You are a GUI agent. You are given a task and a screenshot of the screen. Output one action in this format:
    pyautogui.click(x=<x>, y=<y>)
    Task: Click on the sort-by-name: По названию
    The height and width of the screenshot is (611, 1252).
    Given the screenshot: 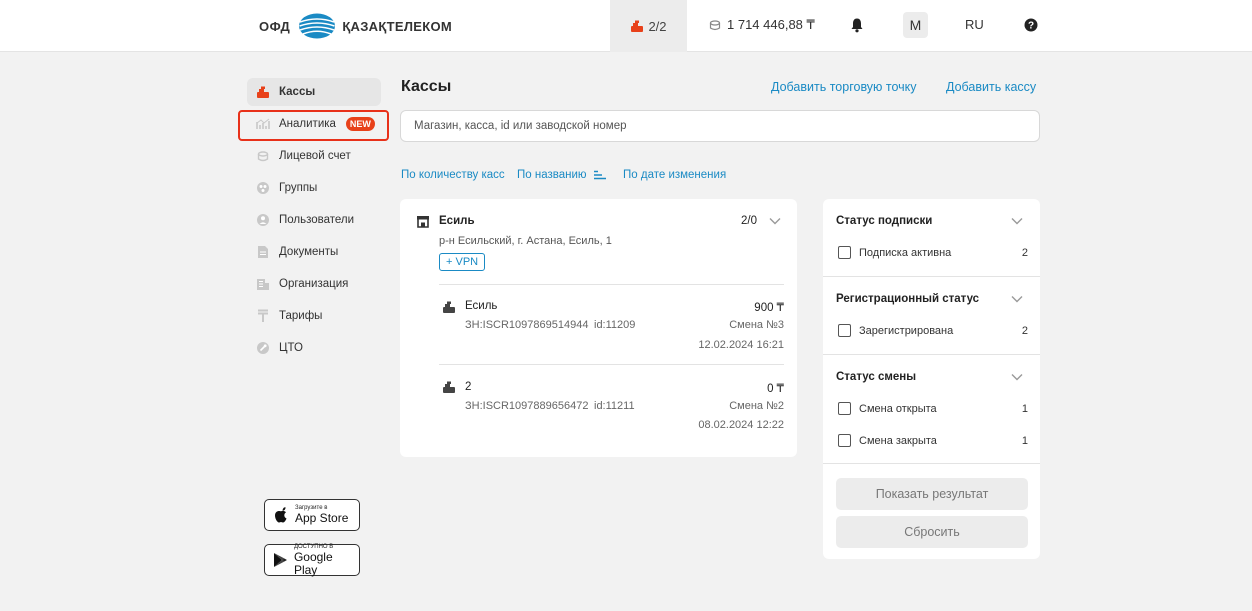 What is the action you would take?
    pyautogui.click(x=562, y=175)
    